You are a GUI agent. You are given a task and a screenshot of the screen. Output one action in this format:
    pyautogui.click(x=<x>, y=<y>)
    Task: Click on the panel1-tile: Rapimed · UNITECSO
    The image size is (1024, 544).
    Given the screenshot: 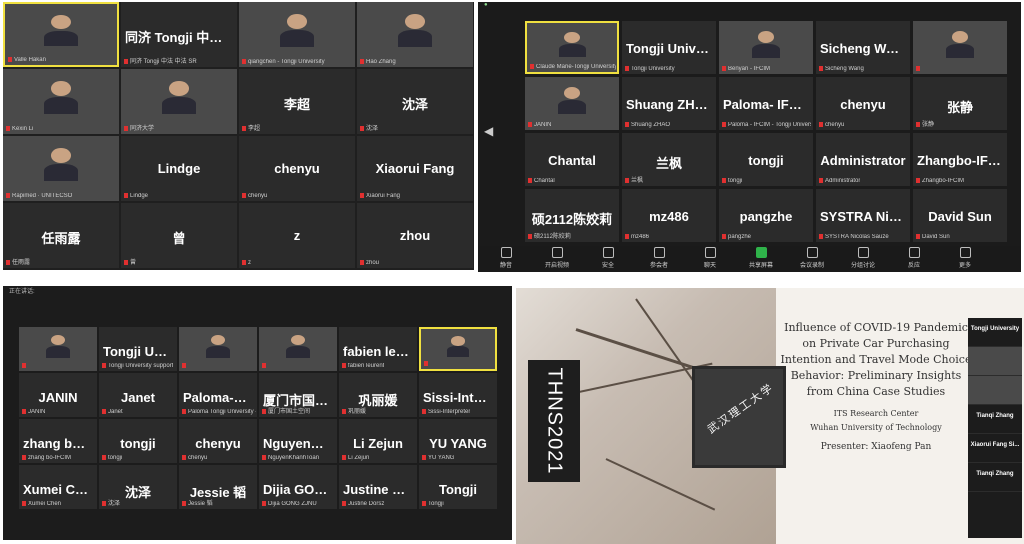 What is the action you would take?
    pyautogui.click(x=61, y=168)
    